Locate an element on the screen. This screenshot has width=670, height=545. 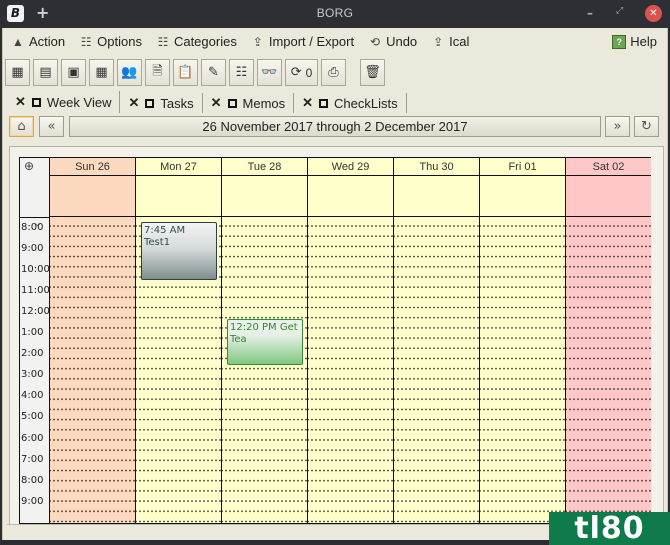
tab-label: Memos is located at coordinates (264, 103).